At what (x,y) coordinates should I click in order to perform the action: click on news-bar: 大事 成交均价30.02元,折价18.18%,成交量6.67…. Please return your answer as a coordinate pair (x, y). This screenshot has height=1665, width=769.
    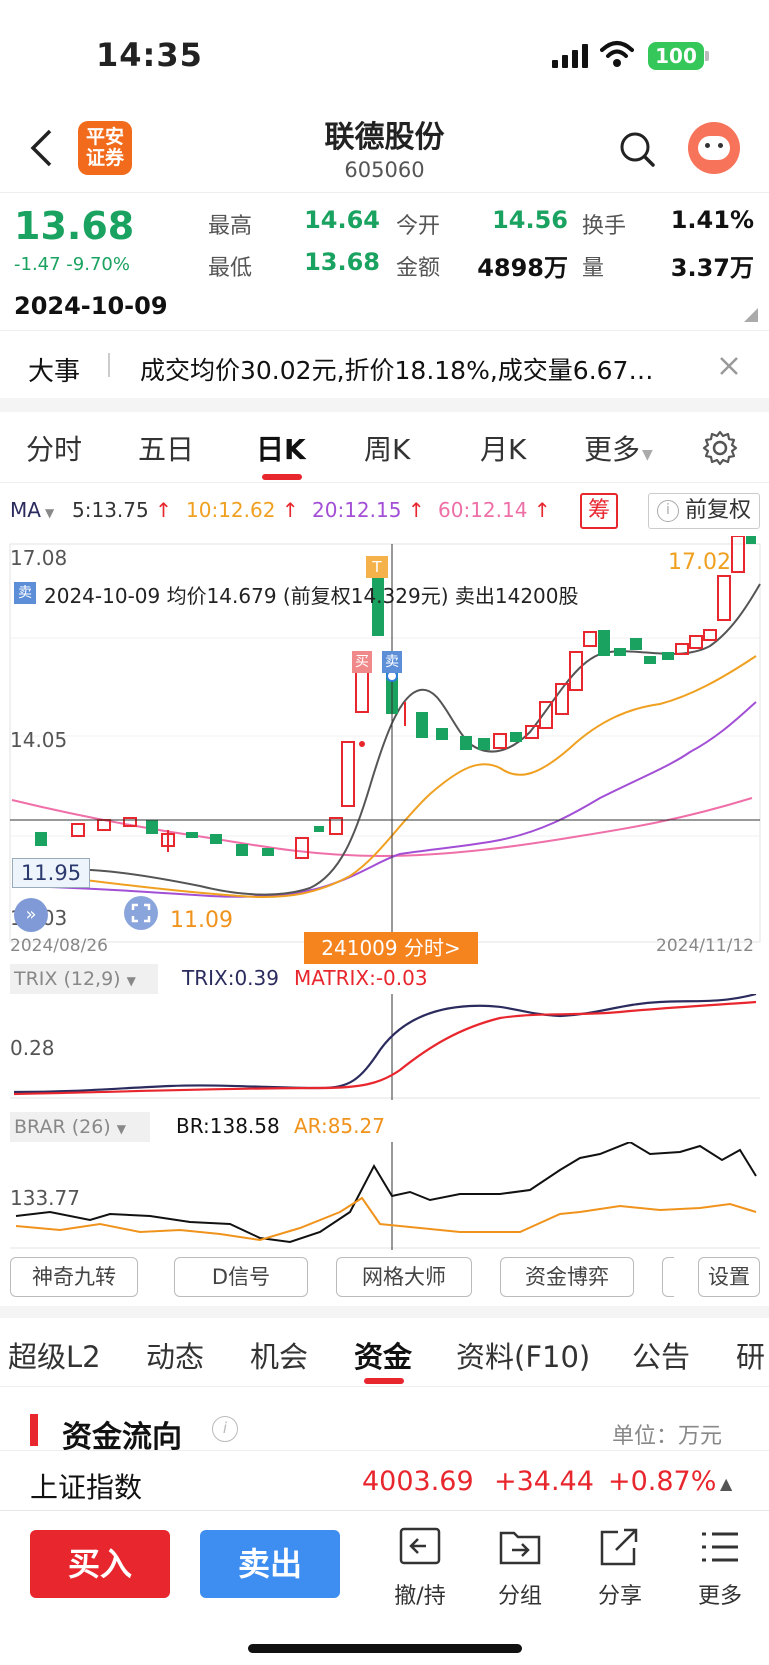
    Looking at the image, I should click on (384, 364).